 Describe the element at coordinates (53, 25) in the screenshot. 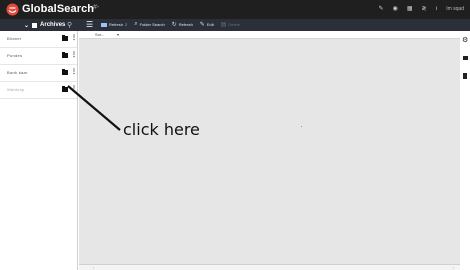

I see `archives-label: Archives` at that location.